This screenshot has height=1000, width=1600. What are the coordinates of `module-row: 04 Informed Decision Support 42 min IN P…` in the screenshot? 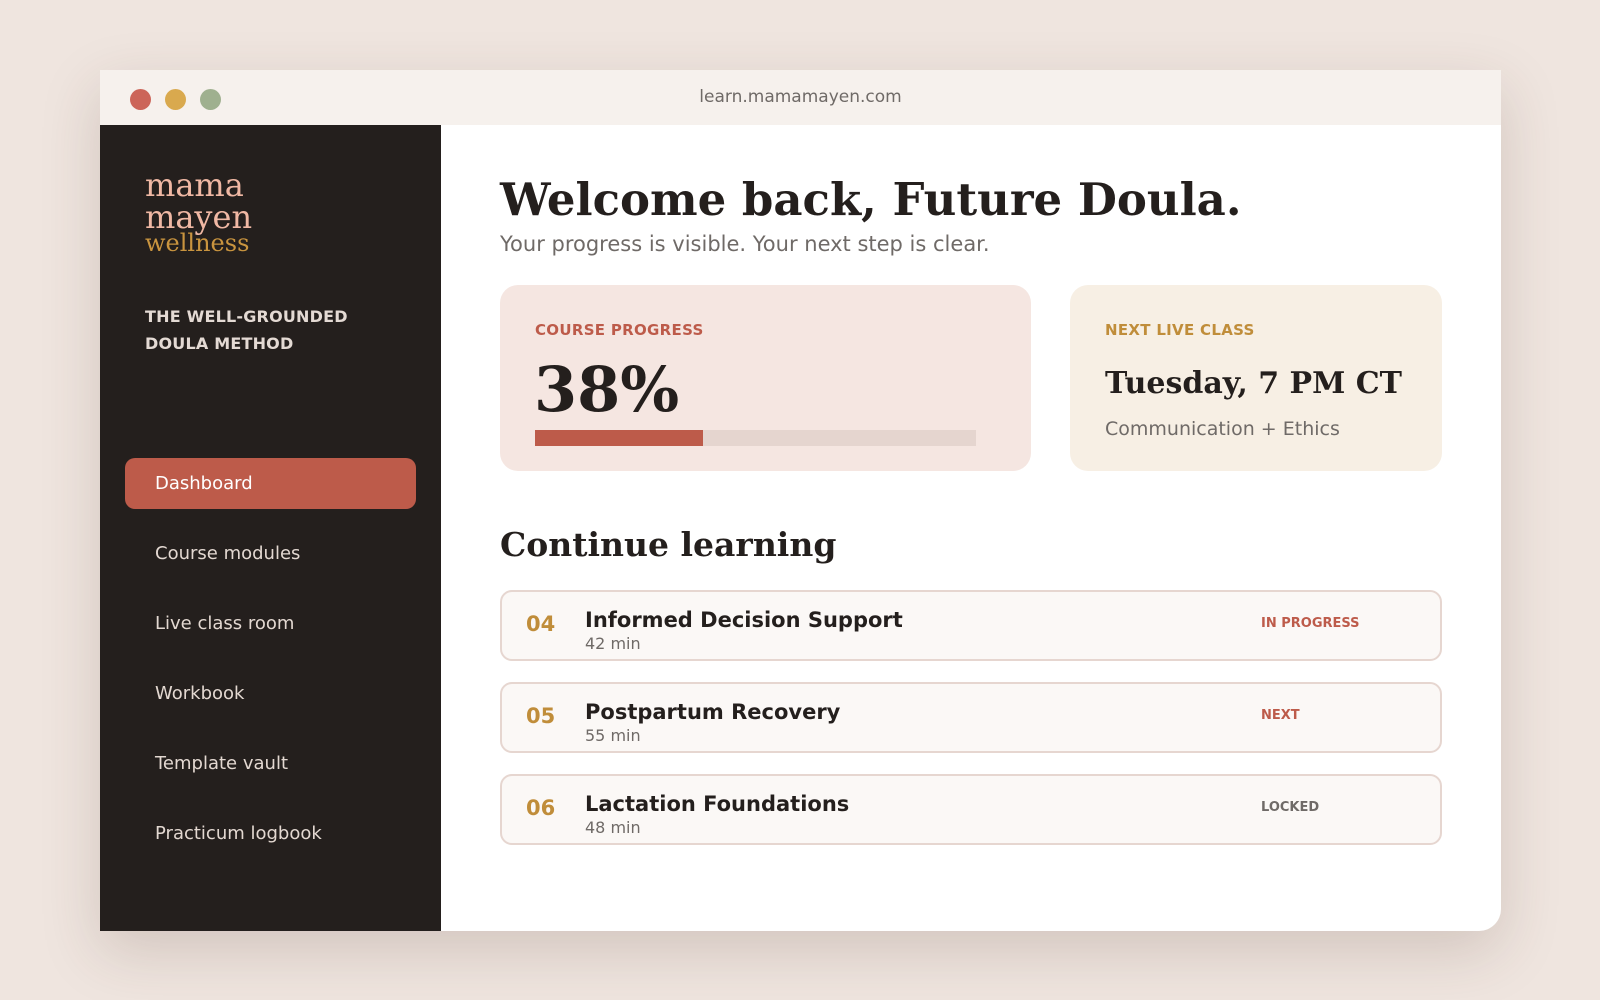 It's located at (971, 625).